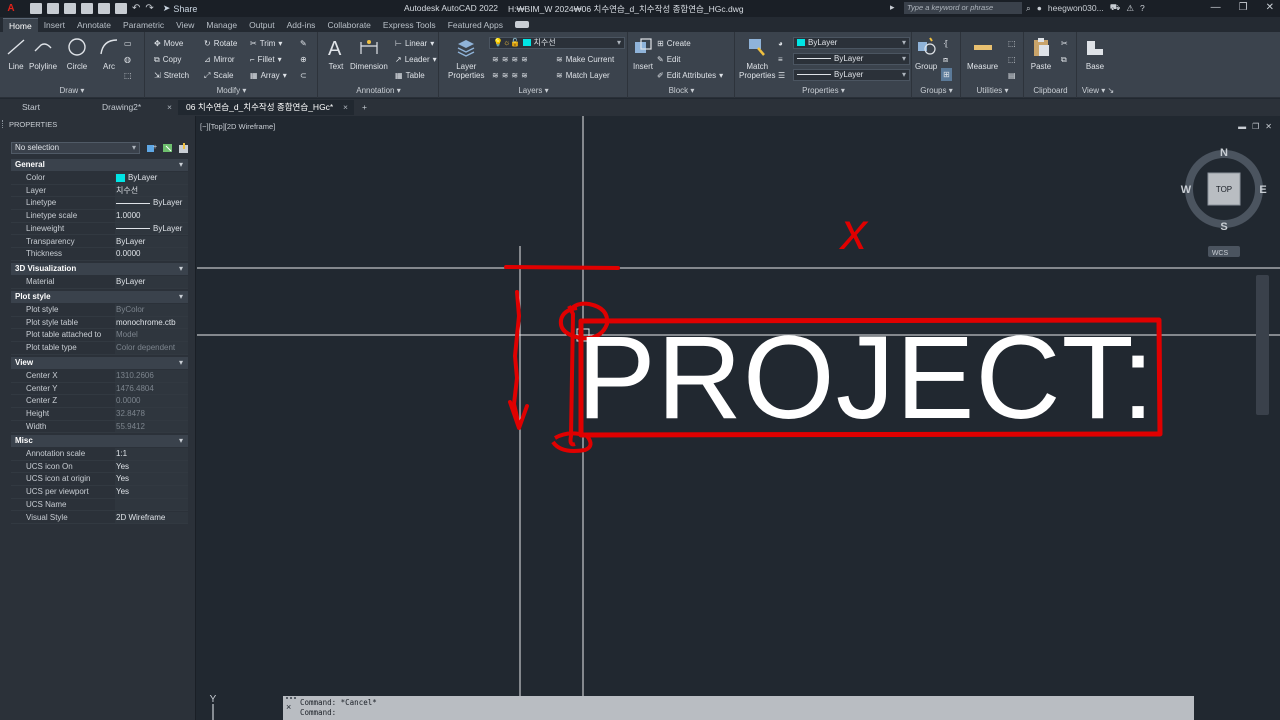 The image size is (1280, 720). I want to click on tab-view: View, so click(185, 25).